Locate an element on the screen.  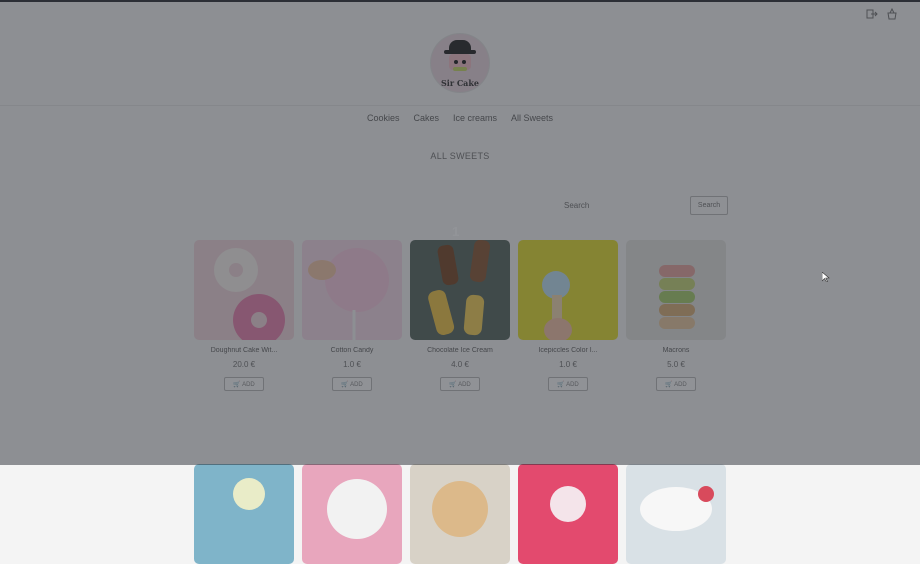
product-card: Doughnut Cake Wit... 20.0 € 🛒 ADD is located at coordinates (244, 315).